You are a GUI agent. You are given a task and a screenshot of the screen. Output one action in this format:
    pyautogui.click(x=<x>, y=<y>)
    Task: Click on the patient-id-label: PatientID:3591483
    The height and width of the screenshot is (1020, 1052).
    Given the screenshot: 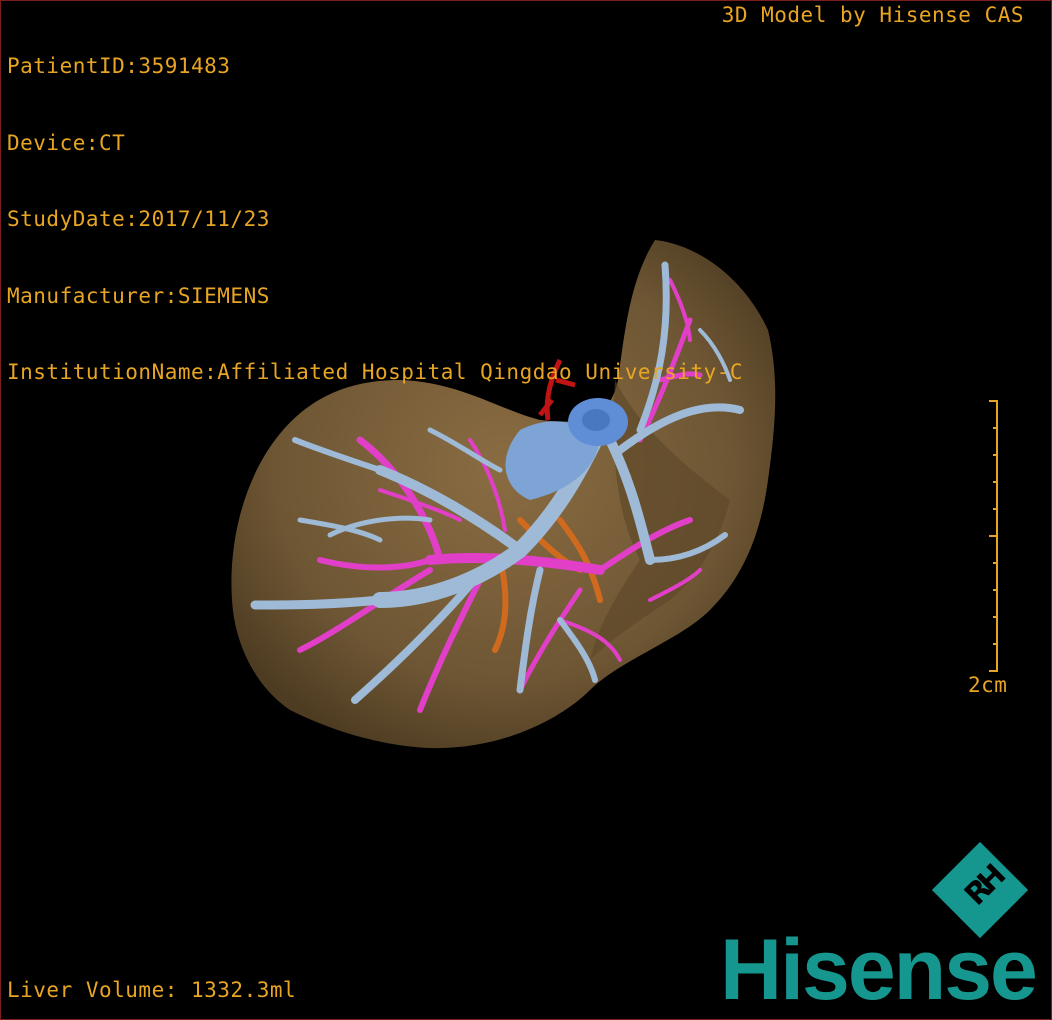 What is the action you would take?
    pyautogui.click(x=119, y=66)
    